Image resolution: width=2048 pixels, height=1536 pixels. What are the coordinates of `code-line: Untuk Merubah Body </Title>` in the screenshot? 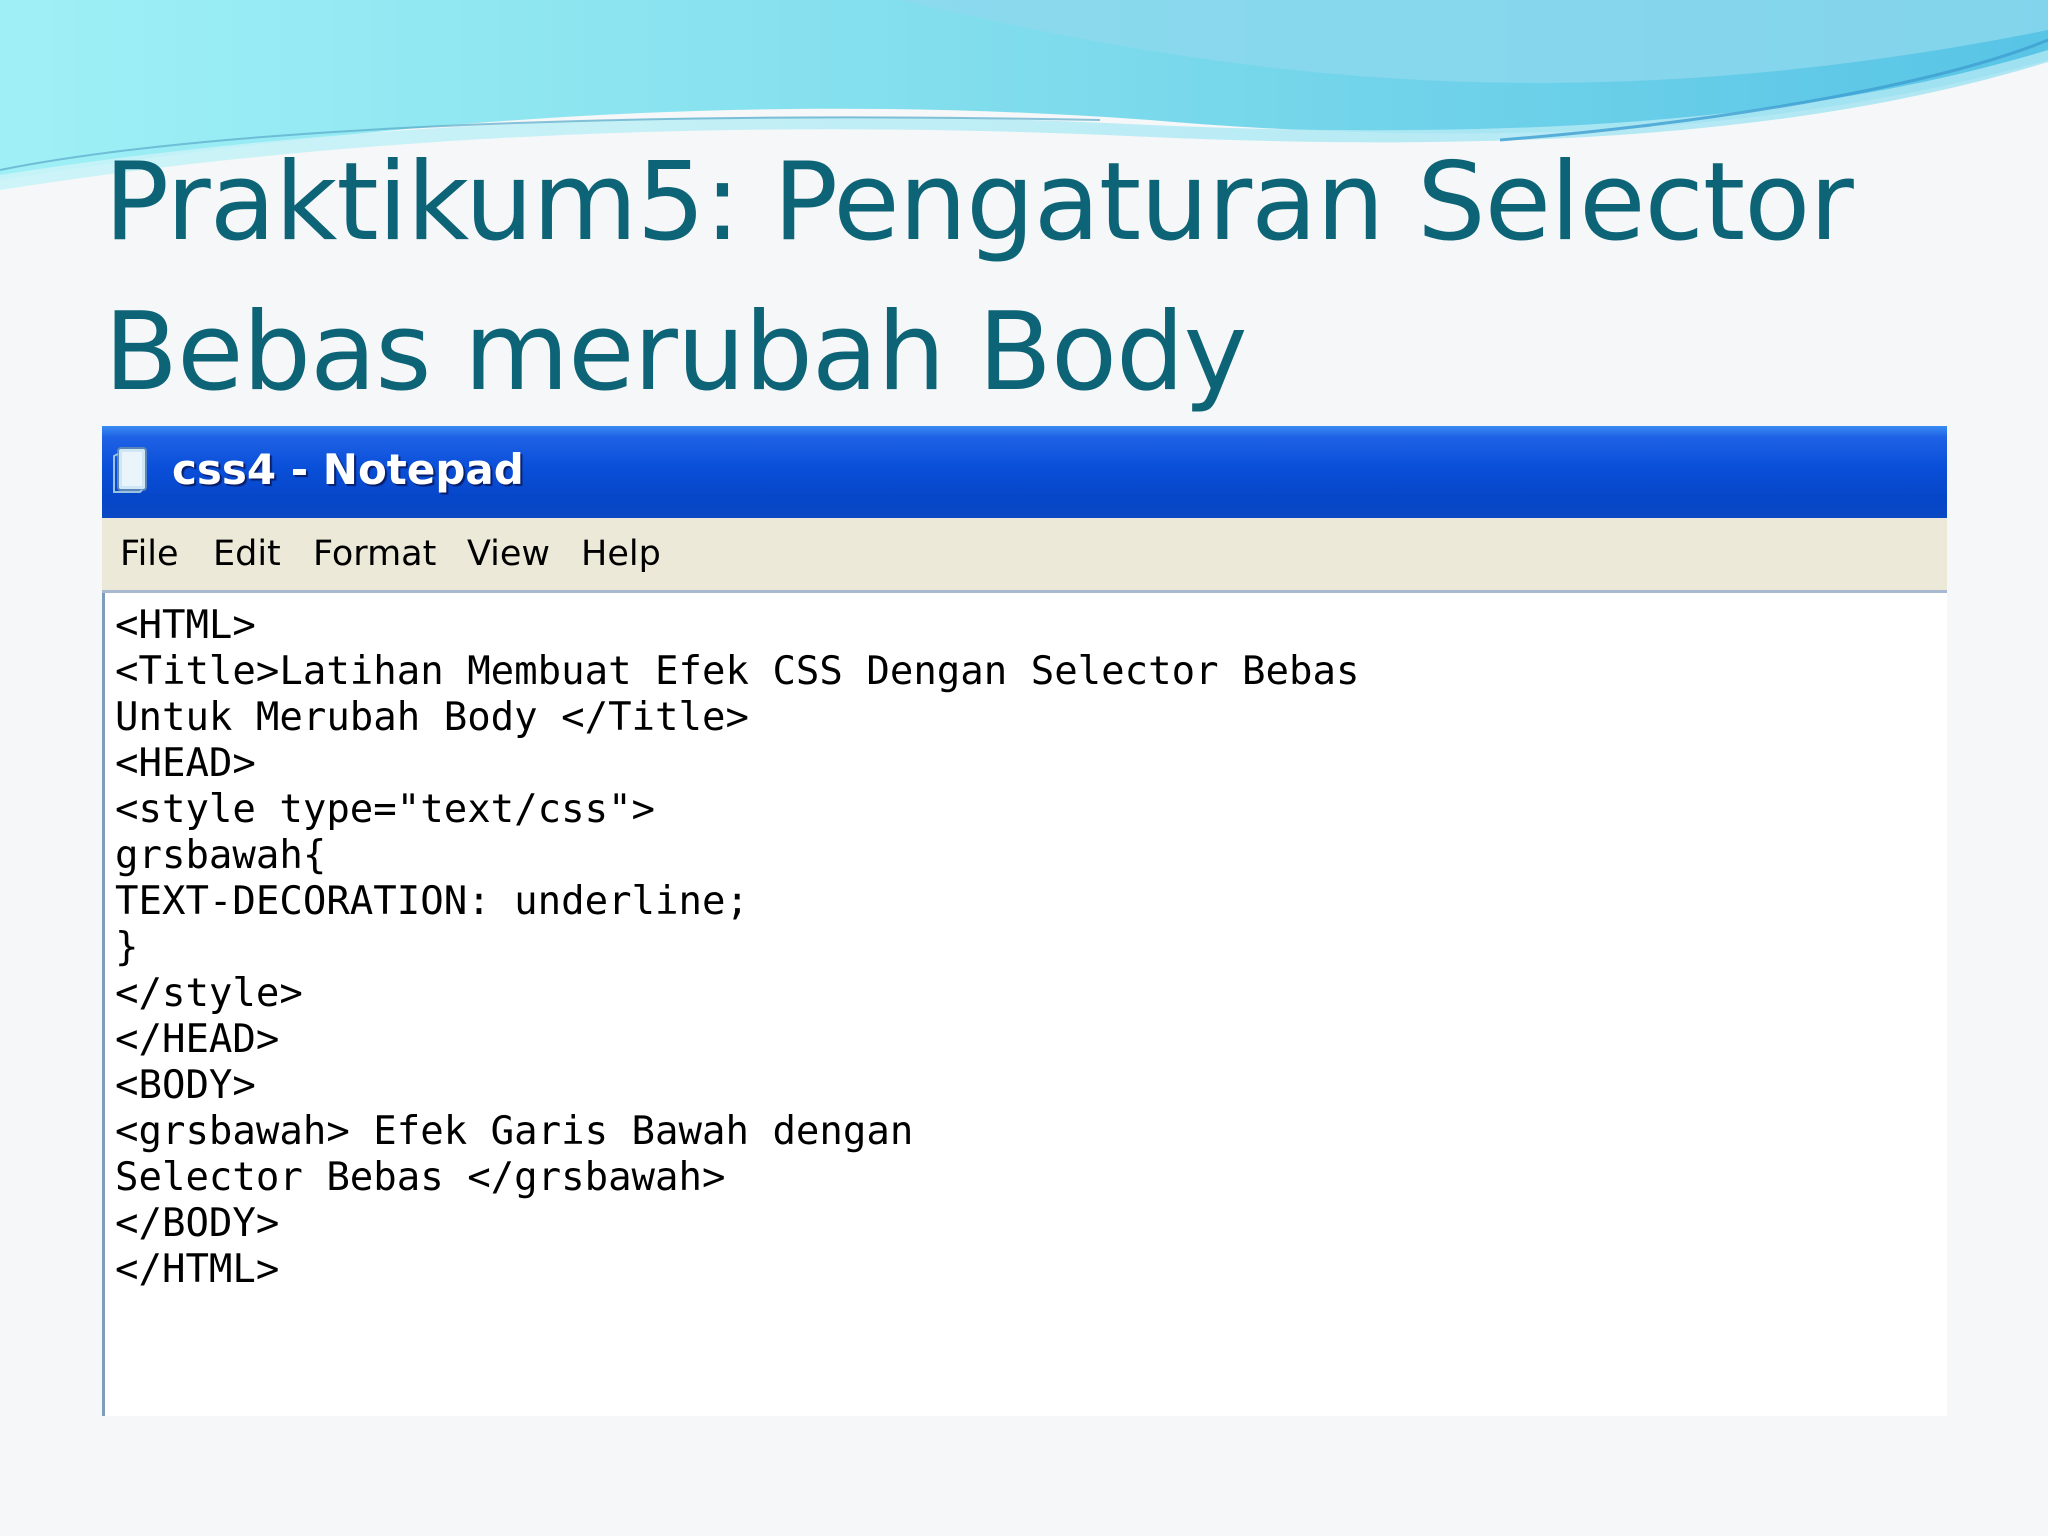 It's located at (432, 717).